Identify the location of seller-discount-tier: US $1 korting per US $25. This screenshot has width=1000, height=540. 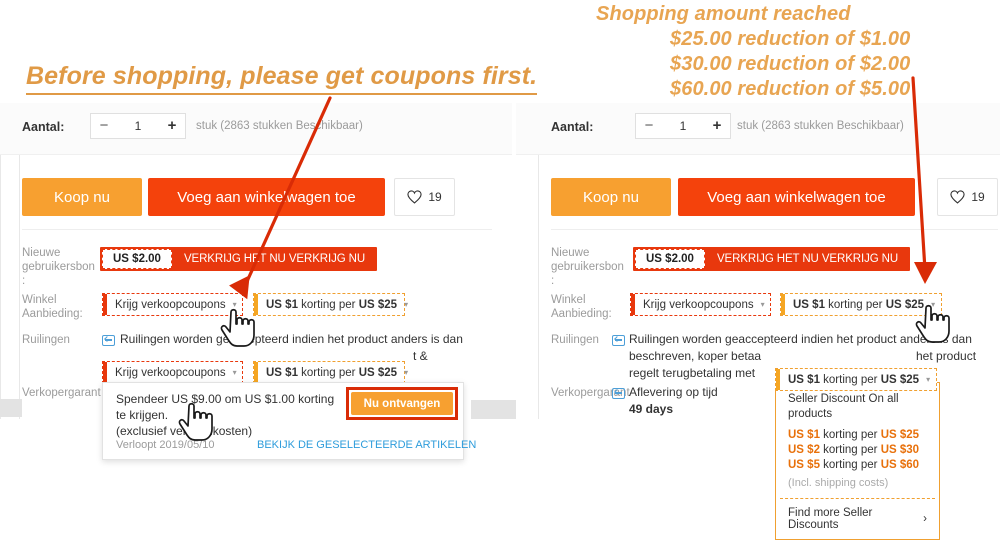
(857, 435).